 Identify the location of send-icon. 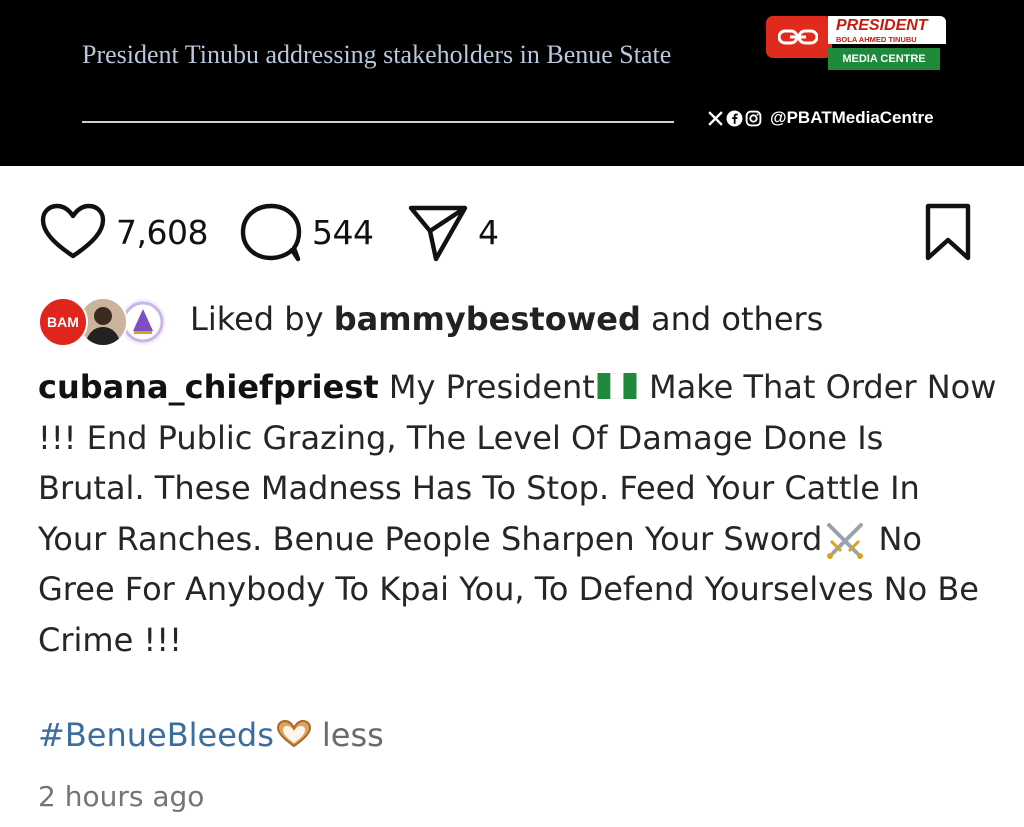
(438, 233).